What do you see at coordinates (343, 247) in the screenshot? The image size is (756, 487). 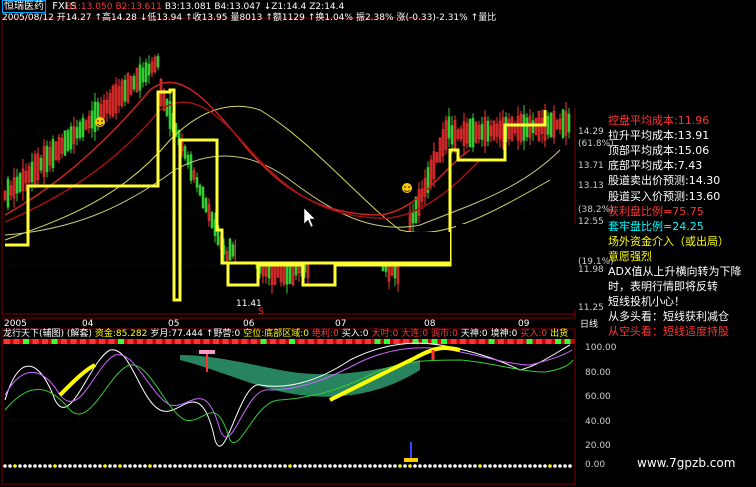 I see `overlay-box-mid` at bounding box center [343, 247].